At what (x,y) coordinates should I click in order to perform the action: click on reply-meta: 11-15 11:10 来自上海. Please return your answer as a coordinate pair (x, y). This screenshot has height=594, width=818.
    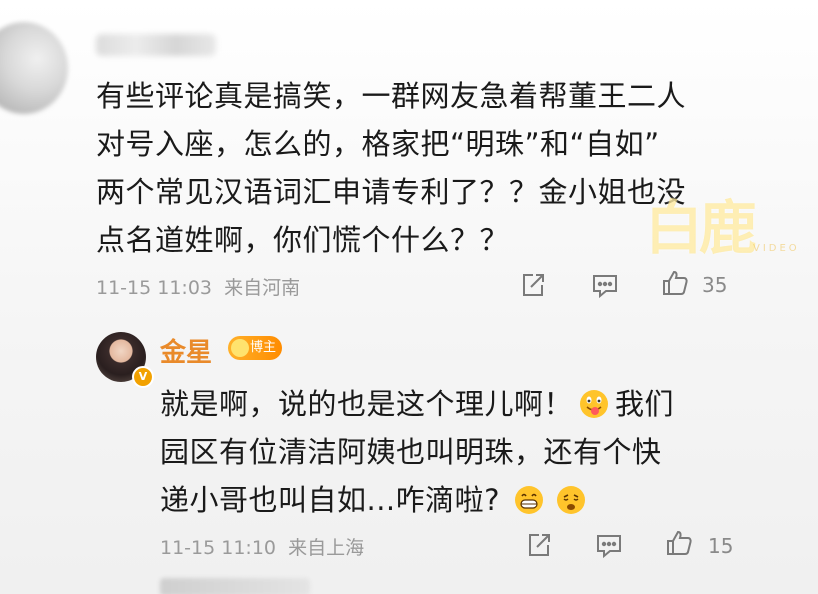
    Looking at the image, I should click on (262, 546).